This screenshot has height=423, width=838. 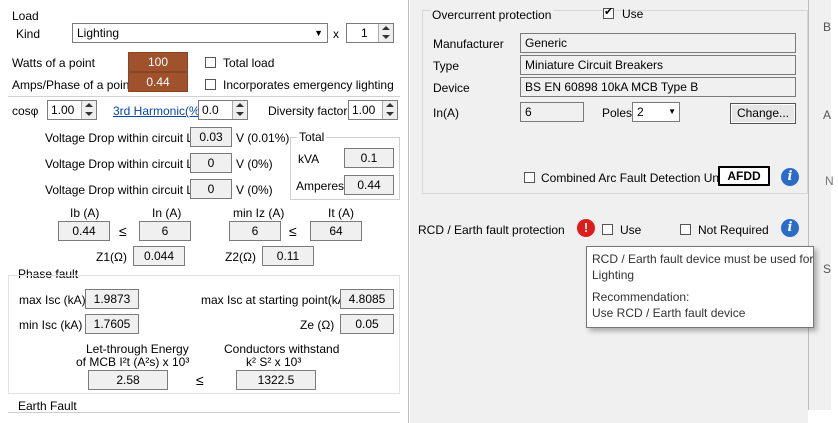 I want to click on overcurrent-use-label: Use, so click(x=633, y=14).